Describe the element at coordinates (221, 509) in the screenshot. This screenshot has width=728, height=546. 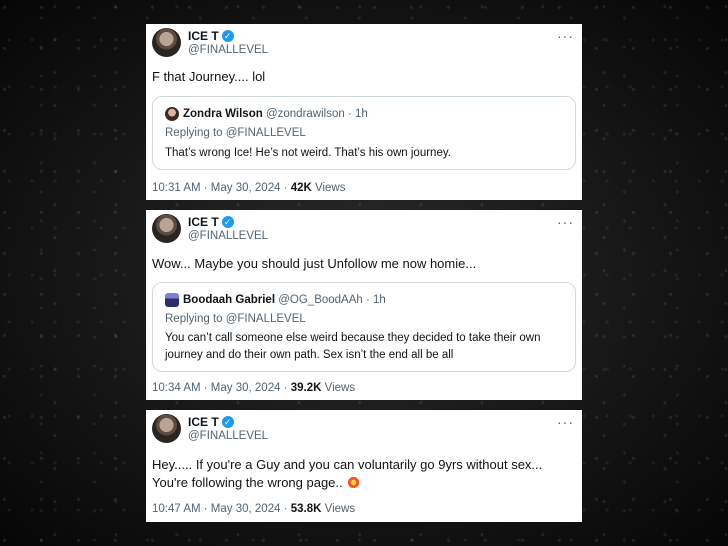
I see `tweet-timestamp: 10:47 AM · May 30, 2024 ·` at that location.